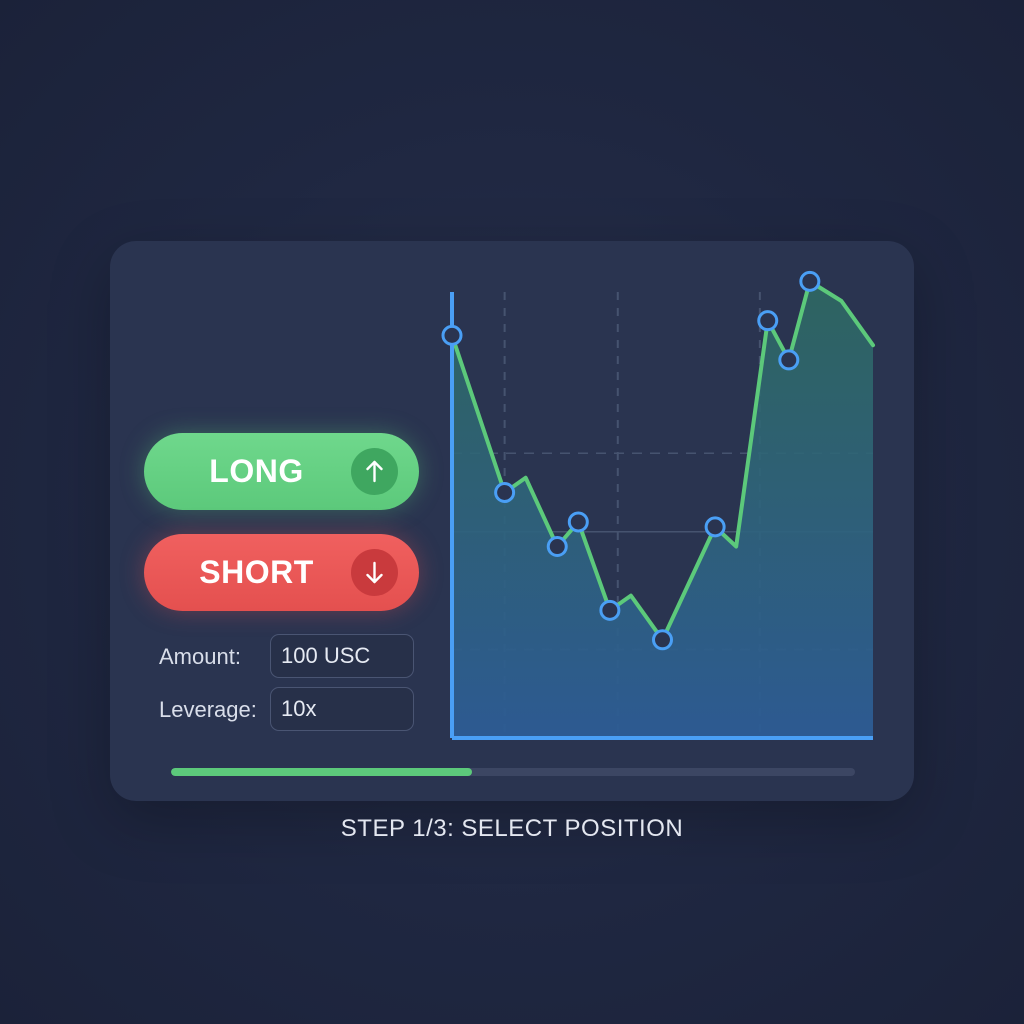  I want to click on short-button-label: SHORT, so click(256, 572).